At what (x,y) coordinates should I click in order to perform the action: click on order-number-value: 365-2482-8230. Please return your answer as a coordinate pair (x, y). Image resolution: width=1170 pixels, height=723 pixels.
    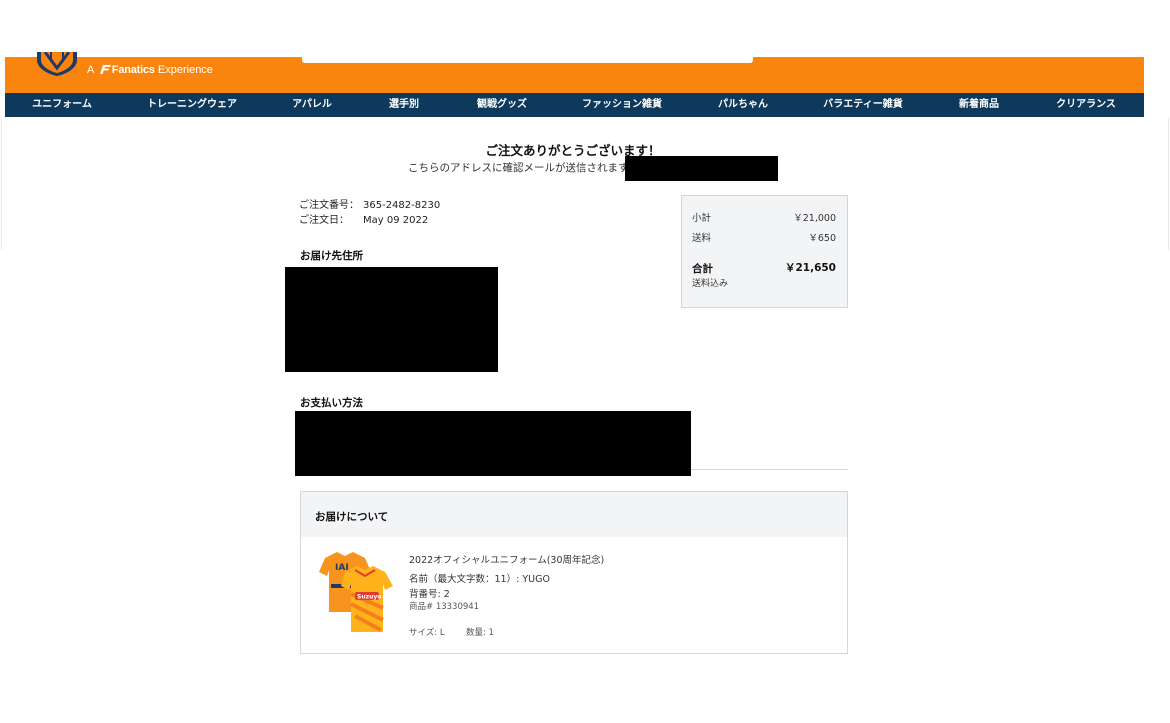
    Looking at the image, I should click on (402, 205).